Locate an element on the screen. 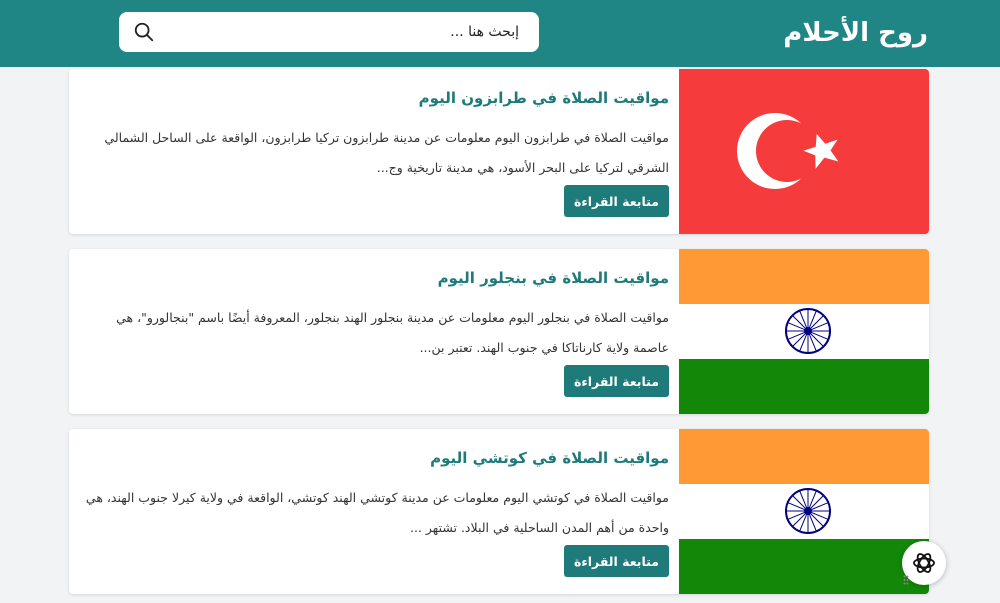 The height and width of the screenshot is (603, 1000). turkey-flag-image is located at coordinates (804, 151).